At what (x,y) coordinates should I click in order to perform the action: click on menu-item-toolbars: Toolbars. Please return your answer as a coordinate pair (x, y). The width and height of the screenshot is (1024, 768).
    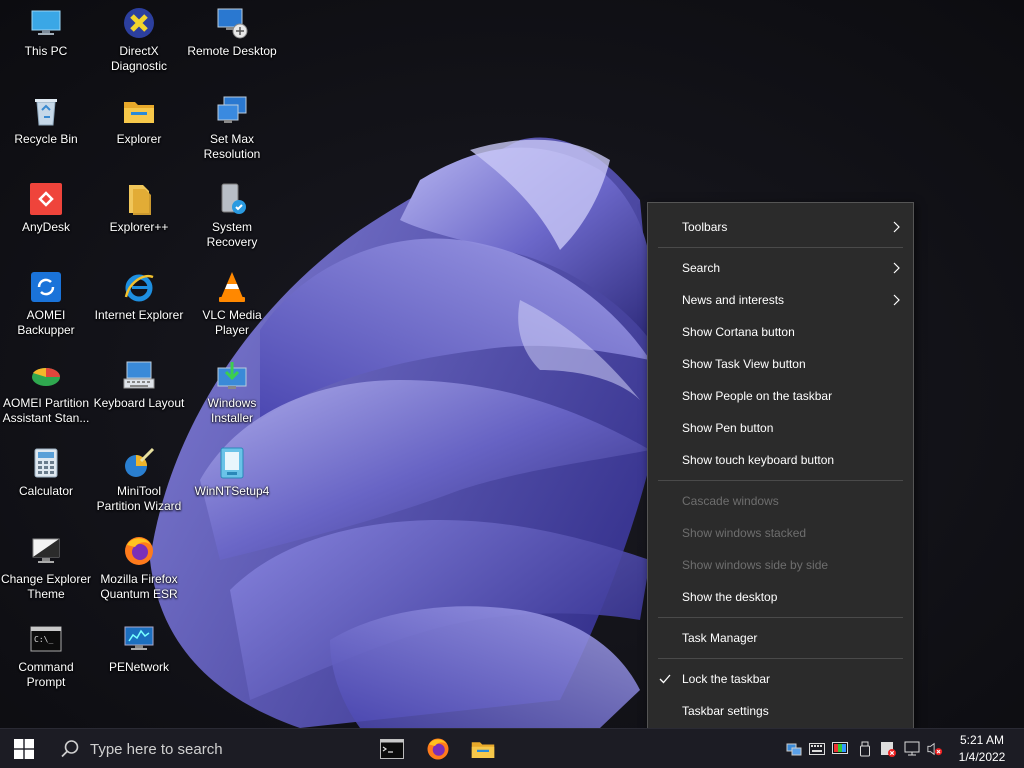
    Looking at the image, I should click on (780, 227).